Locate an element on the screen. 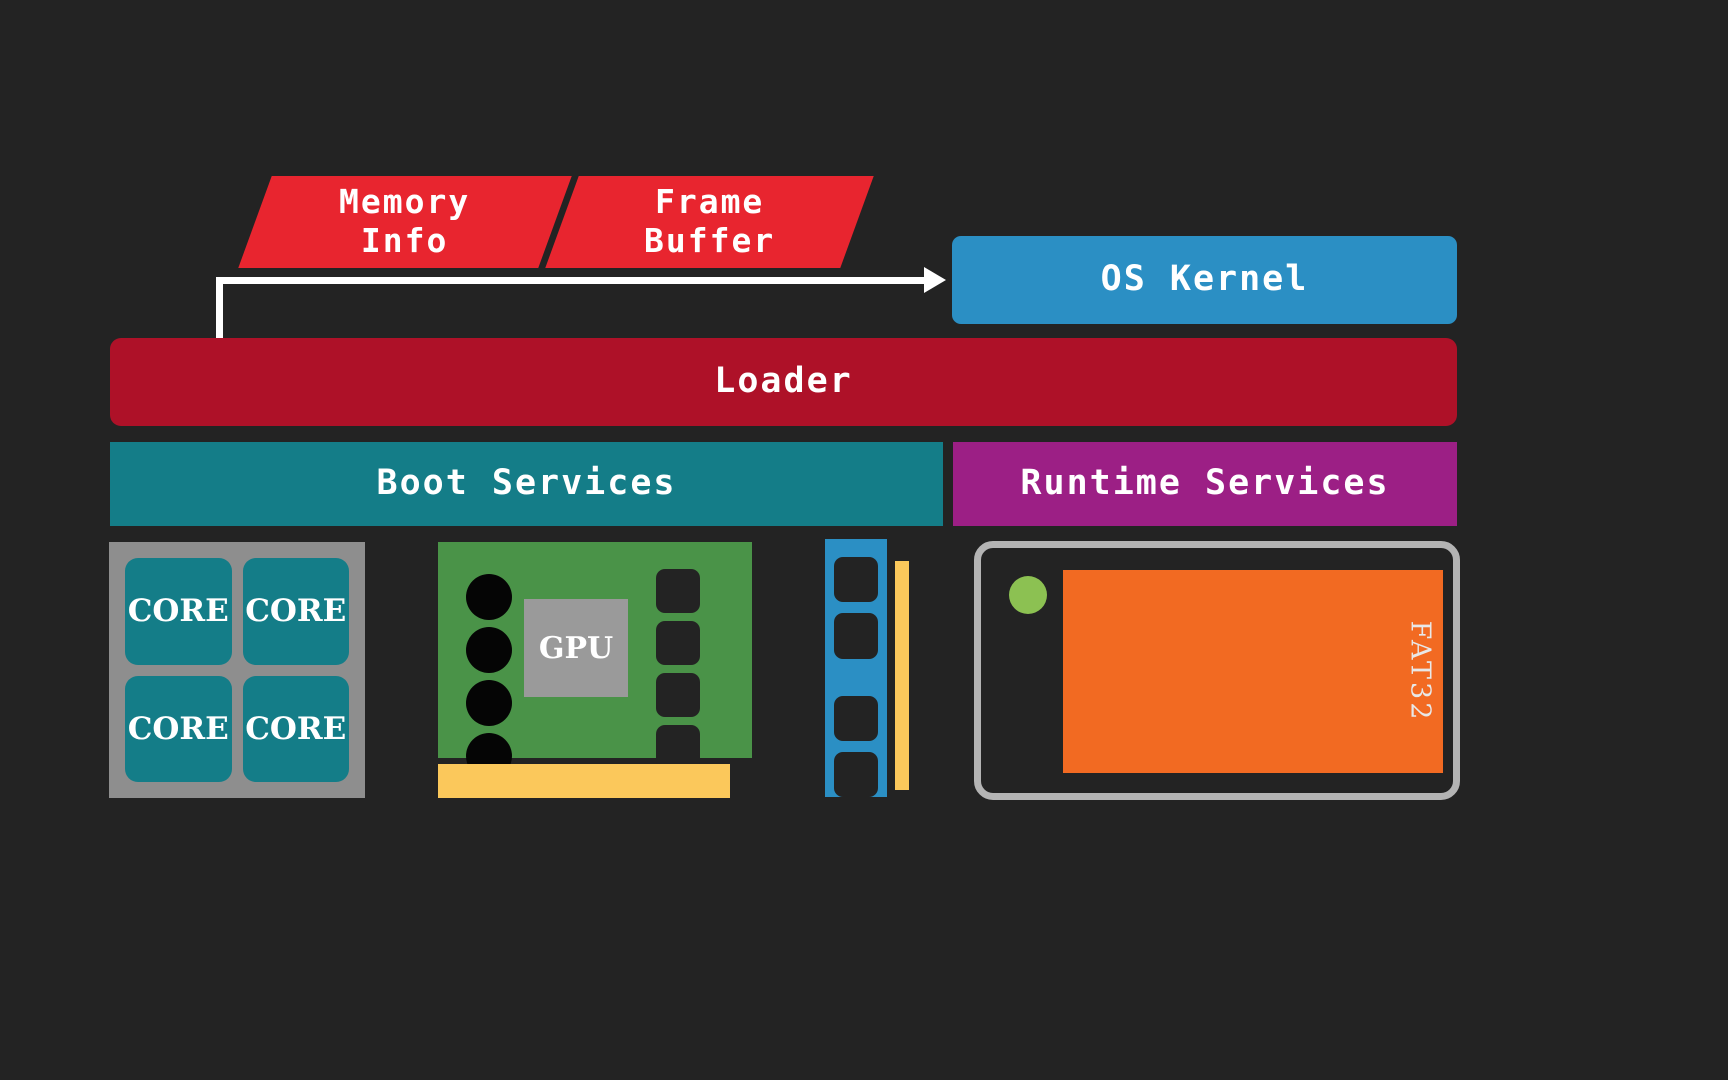  memory-info-label: Memory Info is located at coordinates (405, 221).